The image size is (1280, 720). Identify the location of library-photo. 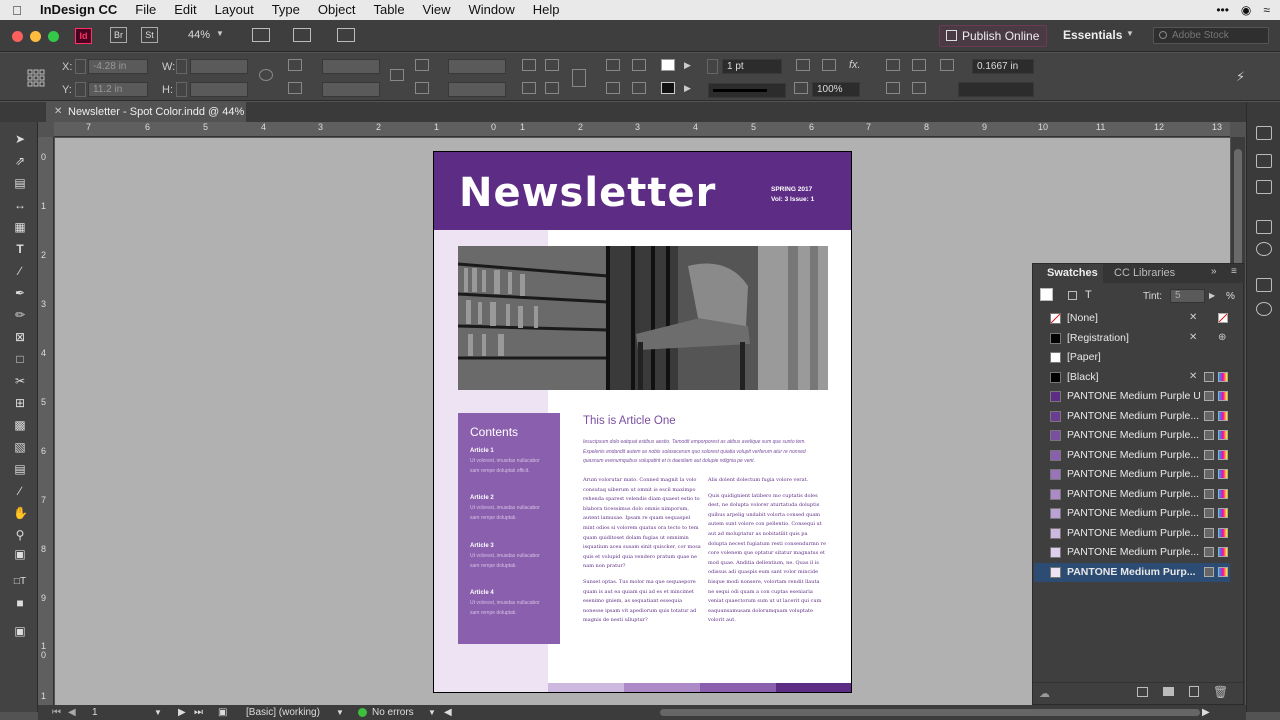
(643, 318).